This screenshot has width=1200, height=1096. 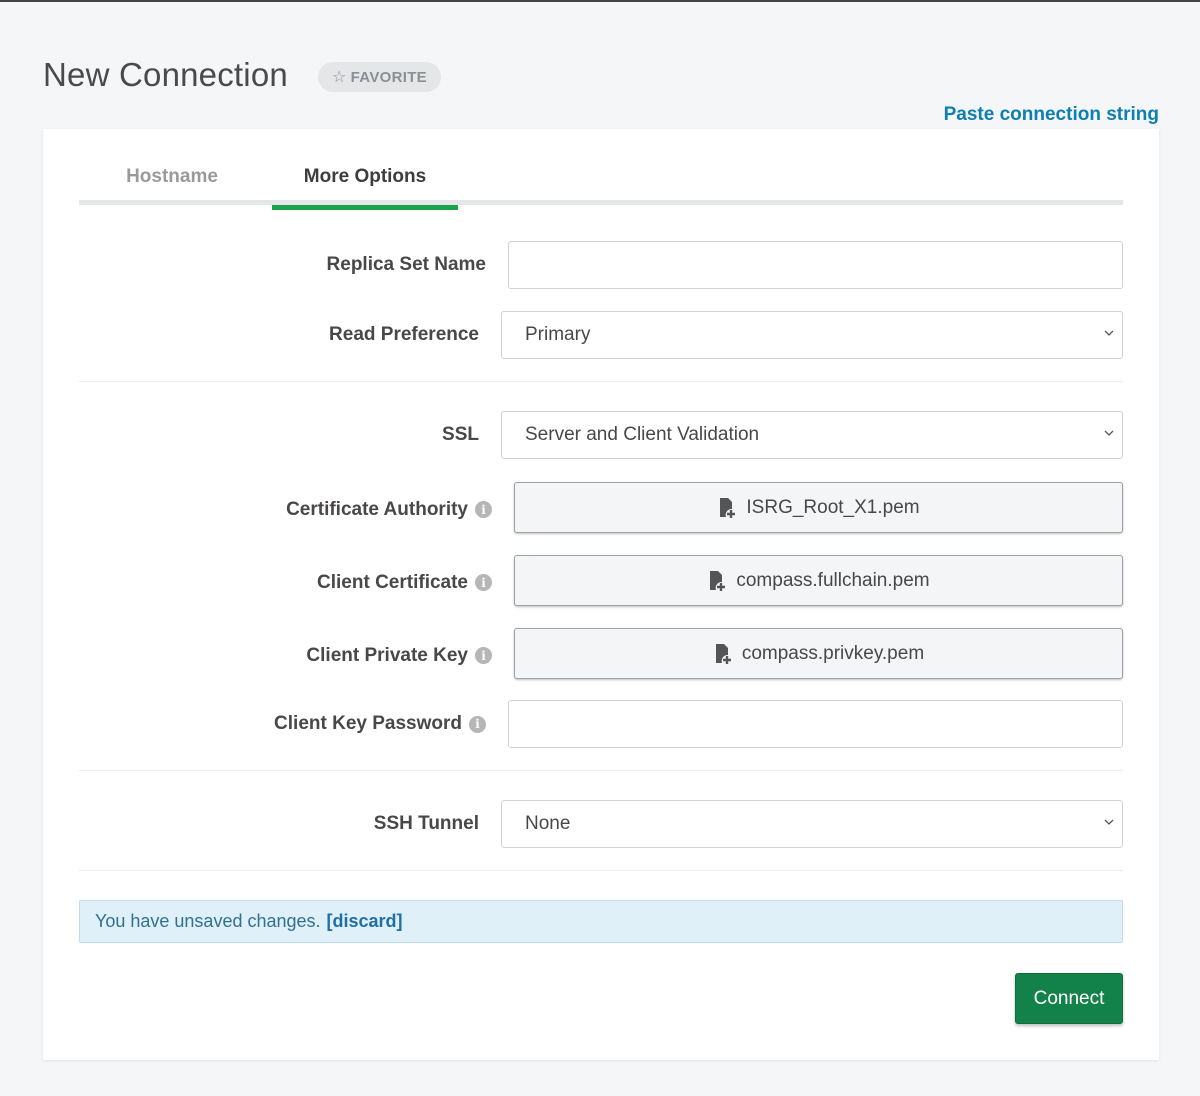 What do you see at coordinates (279, 335) in the screenshot?
I see `read-preference-label: Read Preference` at bounding box center [279, 335].